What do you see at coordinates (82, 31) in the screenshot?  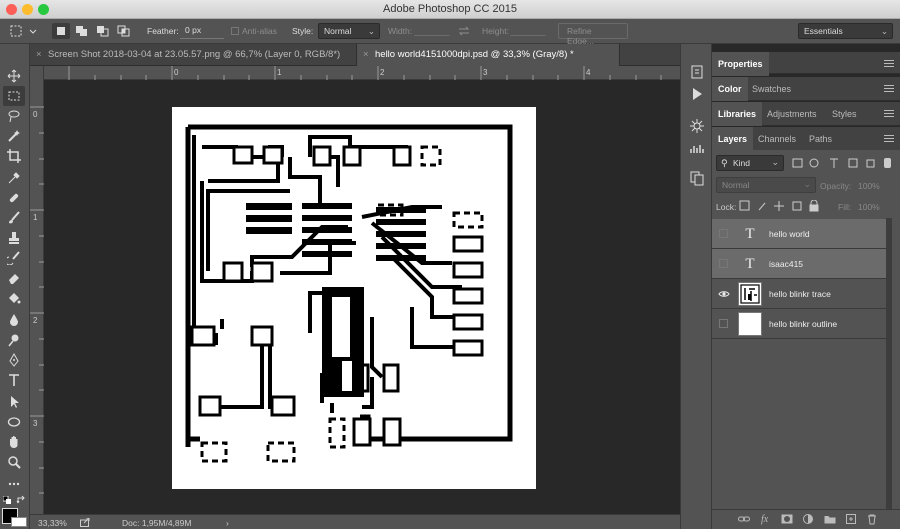 I see `add-selection-button` at bounding box center [82, 31].